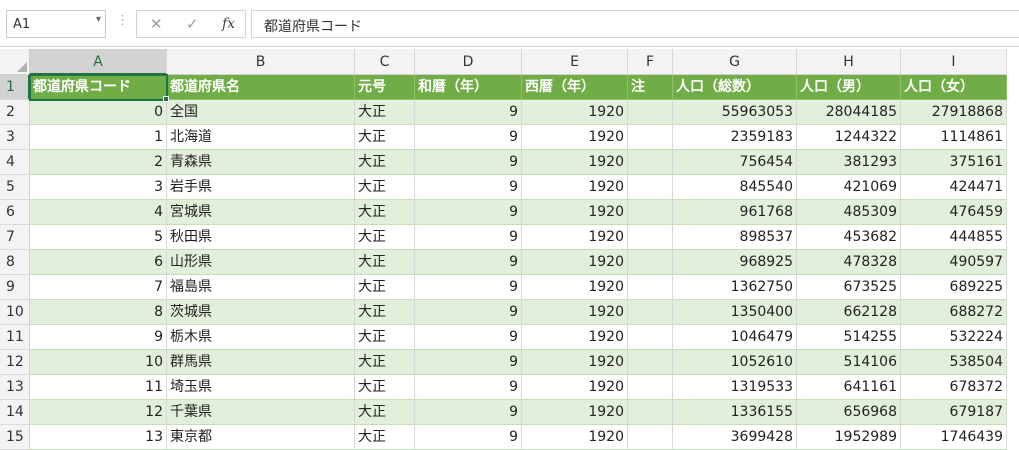 The image size is (1019, 450). What do you see at coordinates (261, 212) in the screenshot?
I see `table-cell: 宮城県` at bounding box center [261, 212].